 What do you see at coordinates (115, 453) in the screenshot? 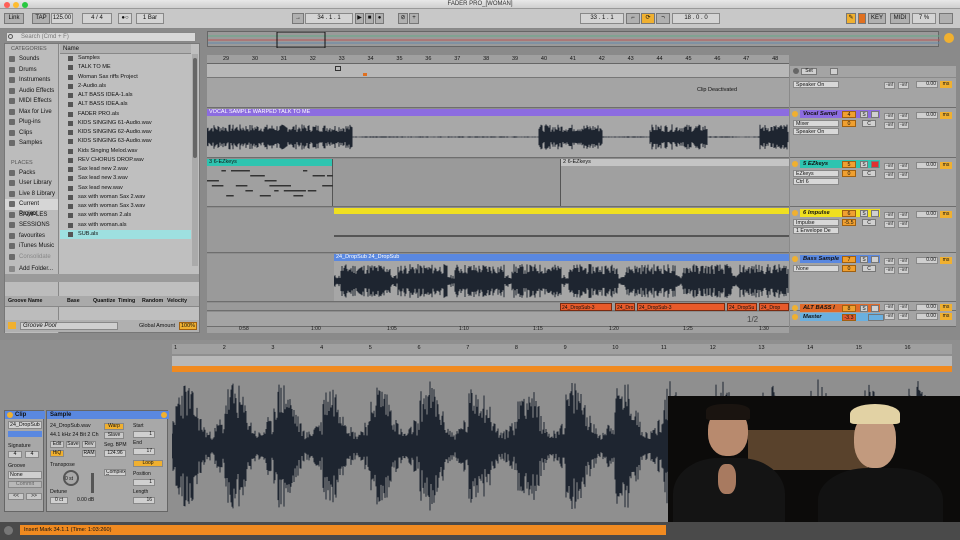
I see `seg-bpm-field: 124.96` at bounding box center [115, 453].